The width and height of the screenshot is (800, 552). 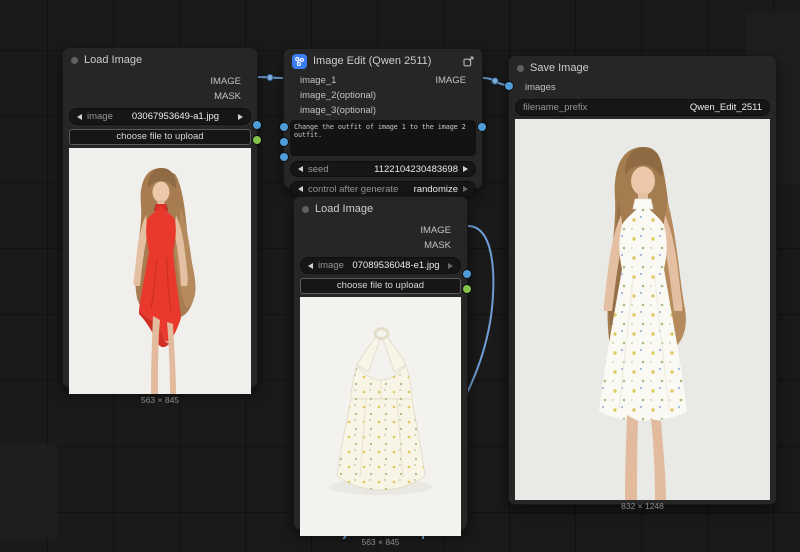 What do you see at coordinates (284, 127) in the screenshot?
I see `input-port-image1` at bounding box center [284, 127].